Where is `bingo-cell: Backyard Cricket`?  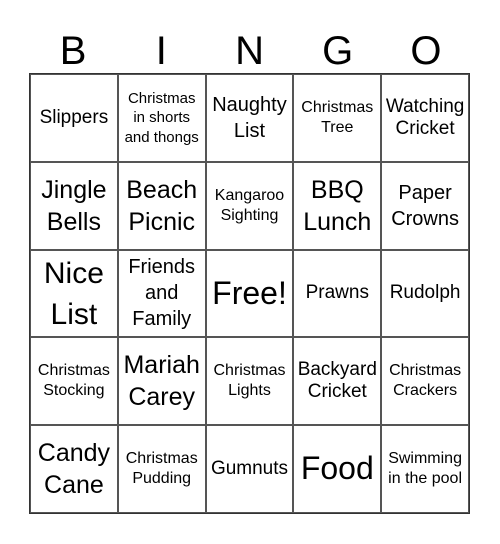
bingo-cell: Backyard Cricket is located at coordinates (337, 381).